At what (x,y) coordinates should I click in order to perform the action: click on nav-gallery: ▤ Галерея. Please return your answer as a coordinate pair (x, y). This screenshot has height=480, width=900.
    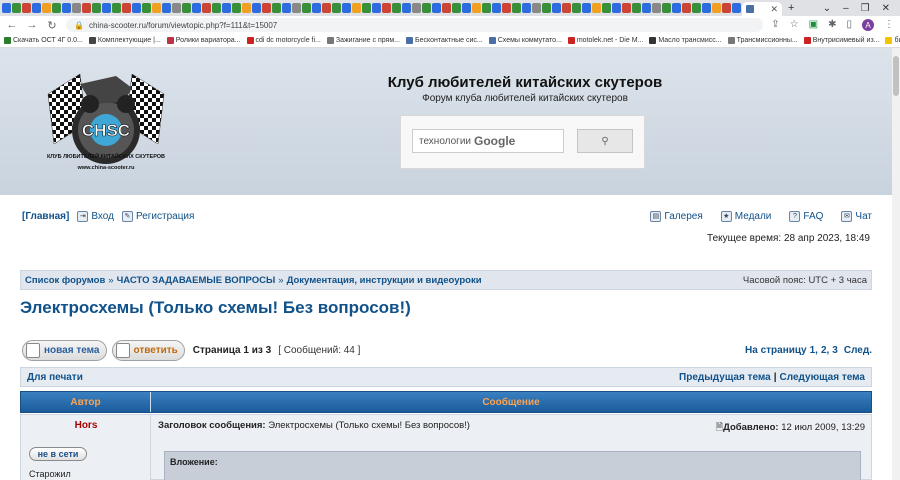
    Looking at the image, I should click on (676, 216).